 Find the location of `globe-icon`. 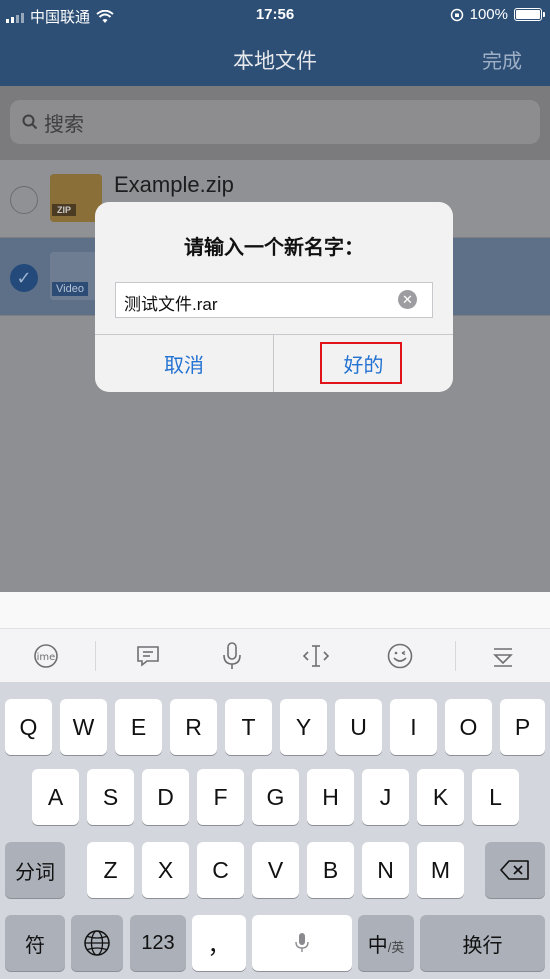

globe-icon is located at coordinates (97, 943).